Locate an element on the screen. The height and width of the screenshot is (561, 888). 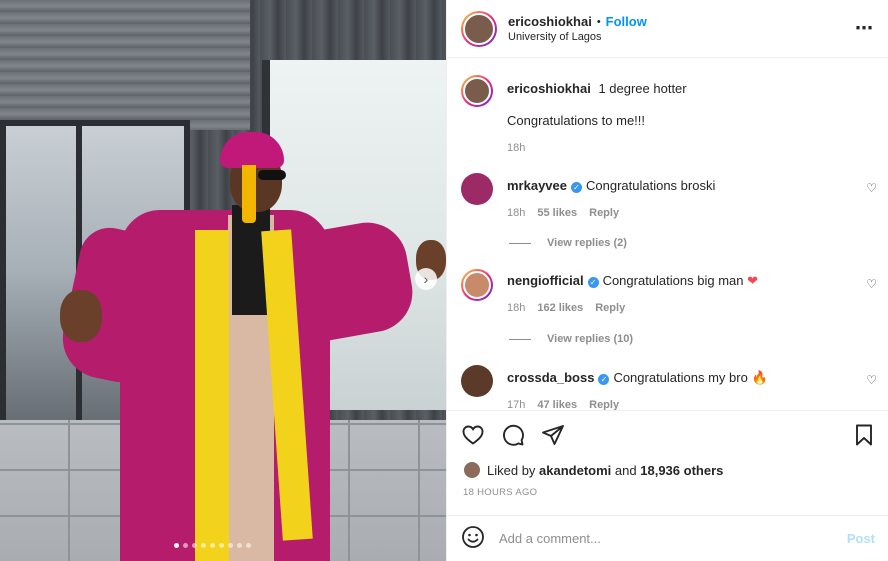
comment-text: Congratulations broski is located at coordinates (651, 185).